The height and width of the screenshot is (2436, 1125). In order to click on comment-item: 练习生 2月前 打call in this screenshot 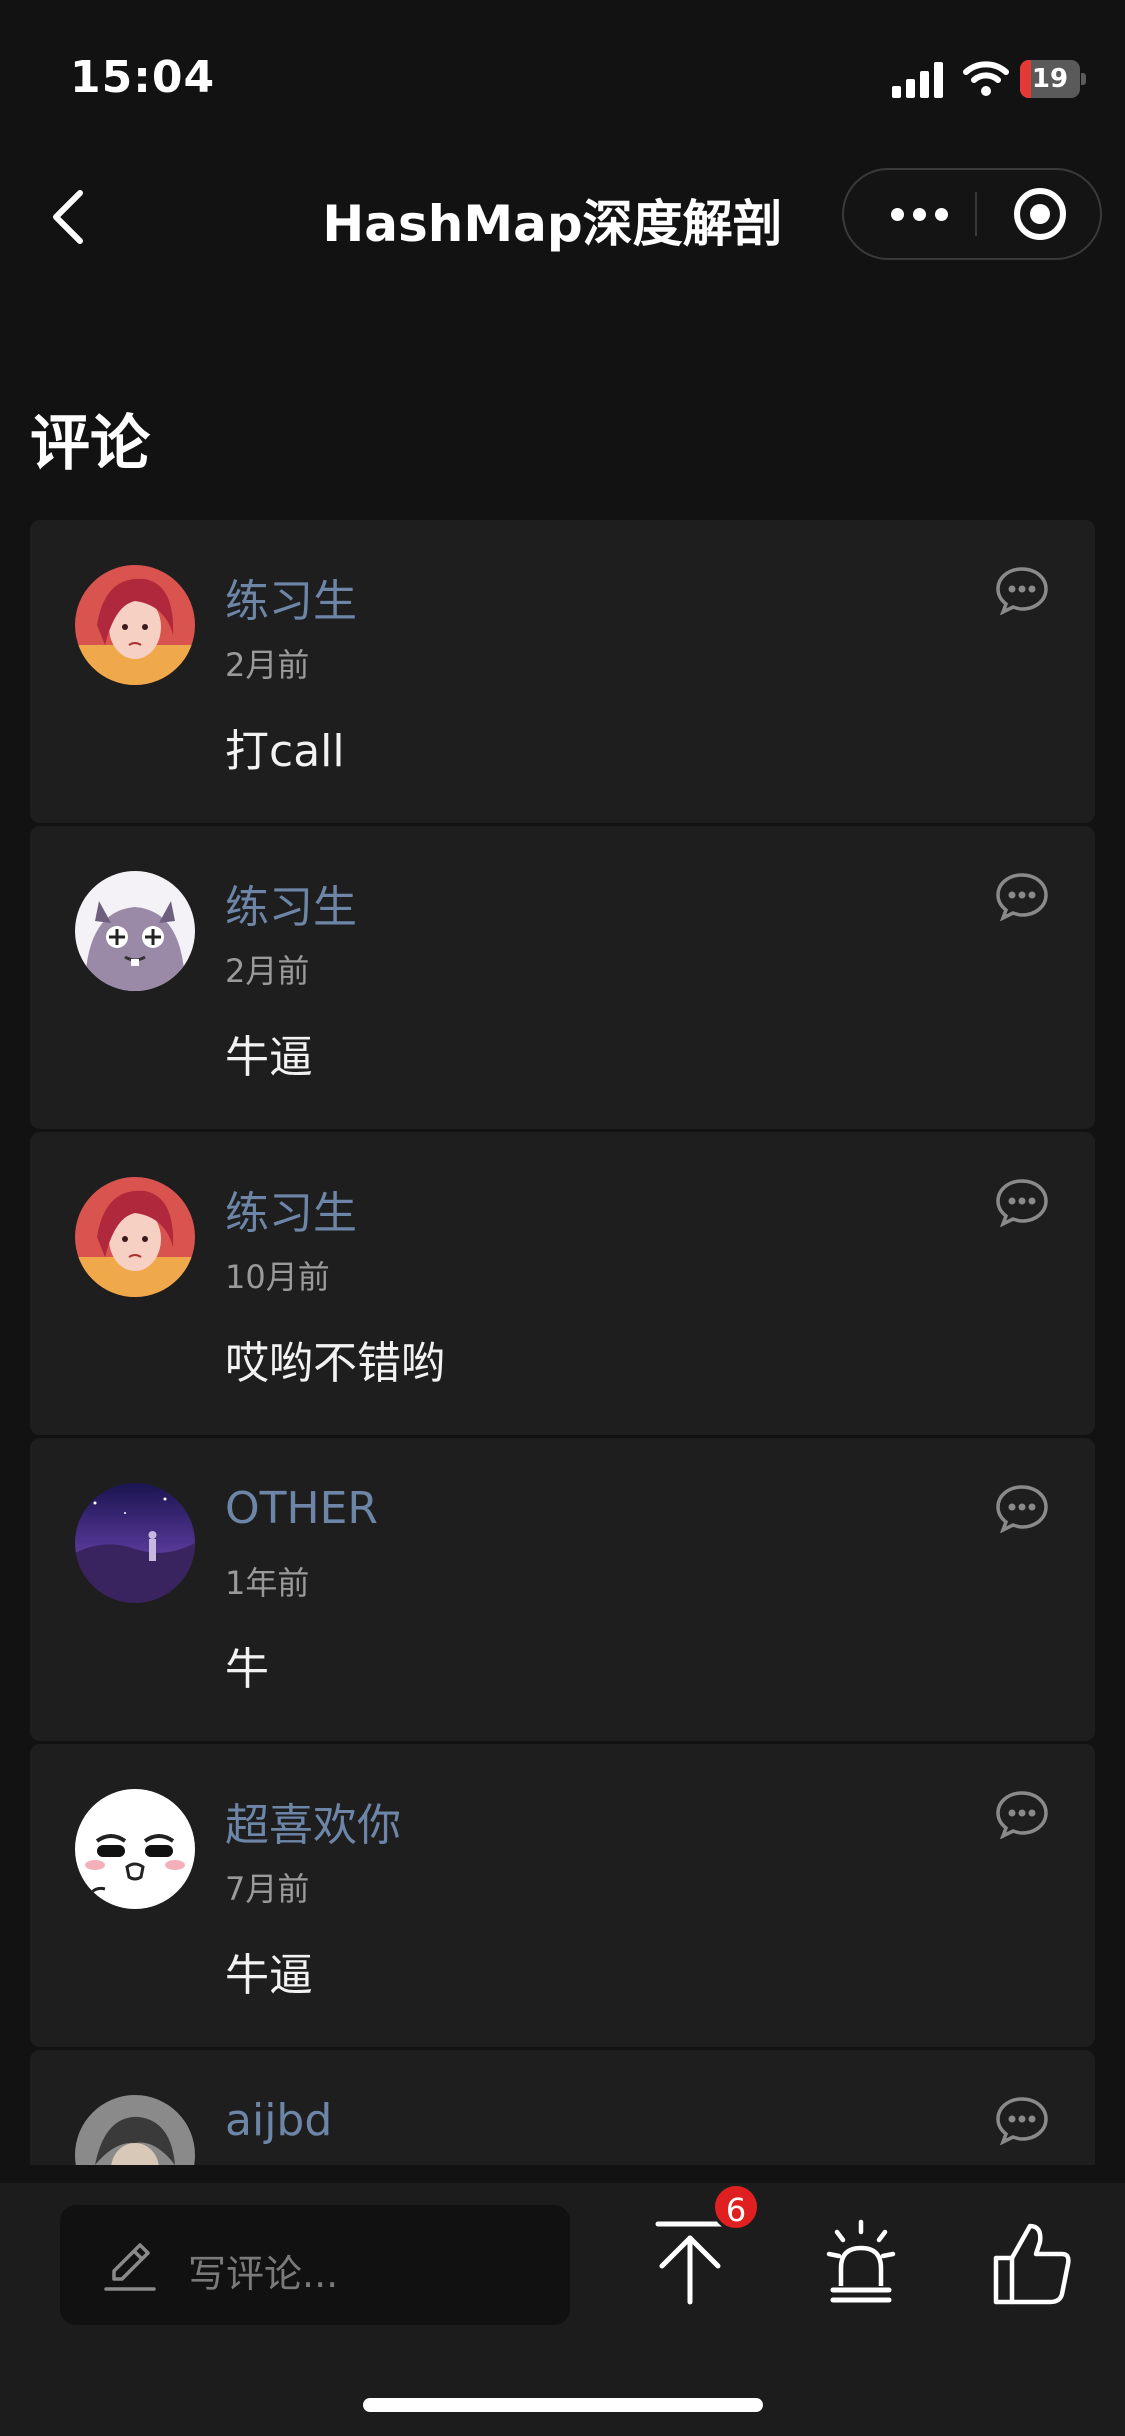, I will do `click(562, 671)`.